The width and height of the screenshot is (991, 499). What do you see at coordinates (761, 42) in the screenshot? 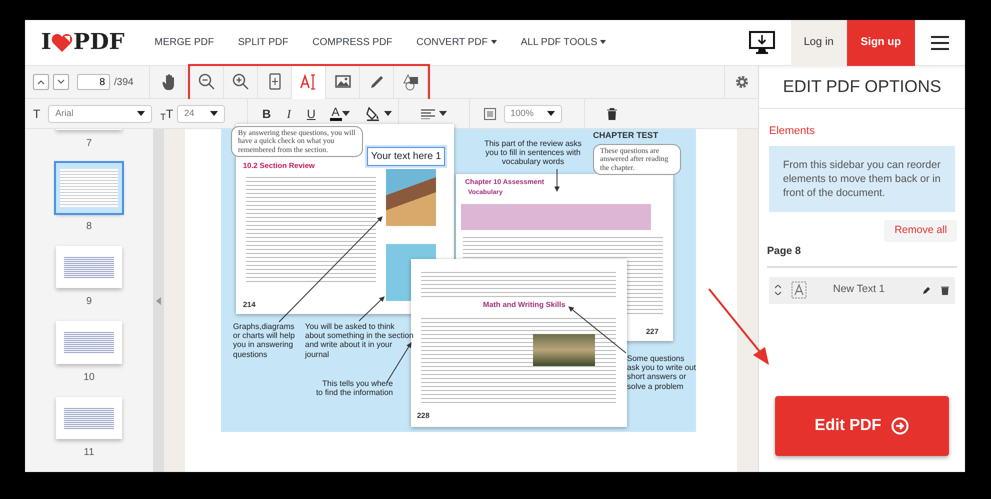
I see `desktop-download-icon` at bounding box center [761, 42].